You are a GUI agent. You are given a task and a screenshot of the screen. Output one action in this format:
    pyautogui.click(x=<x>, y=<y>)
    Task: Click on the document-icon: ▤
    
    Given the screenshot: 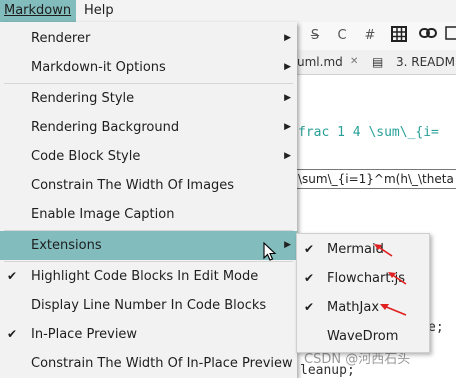 What is the action you would take?
    pyautogui.click(x=378, y=62)
    